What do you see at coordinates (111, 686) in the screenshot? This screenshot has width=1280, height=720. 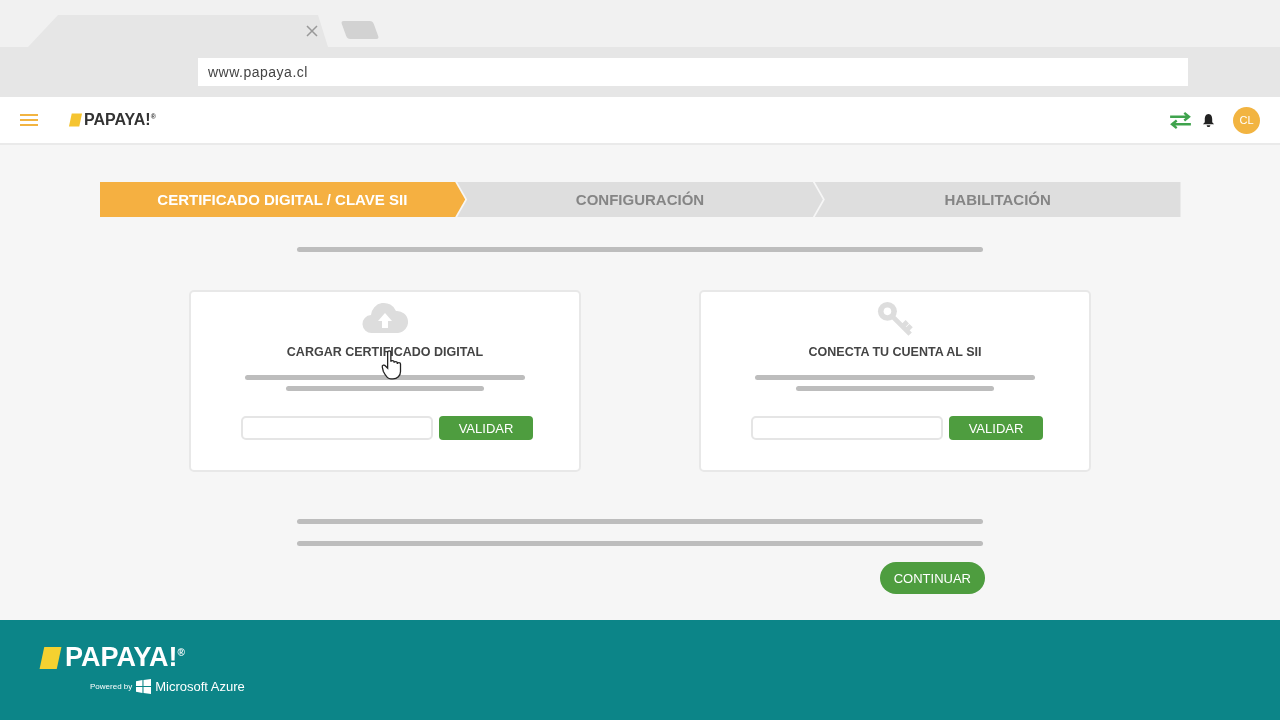 I see `powered-by-text: Powered by` at bounding box center [111, 686].